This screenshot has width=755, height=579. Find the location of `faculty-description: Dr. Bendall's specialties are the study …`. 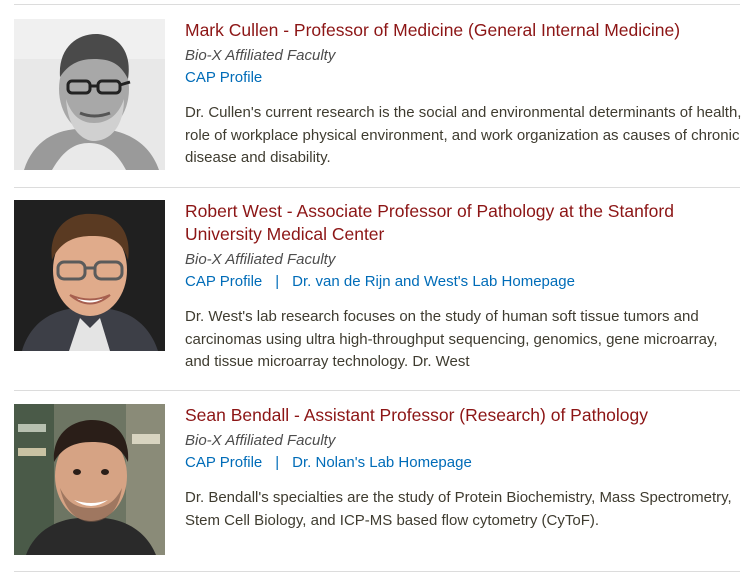

faculty-description: Dr. Bendall's specialties are the study … is located at coordinates (458, 509).